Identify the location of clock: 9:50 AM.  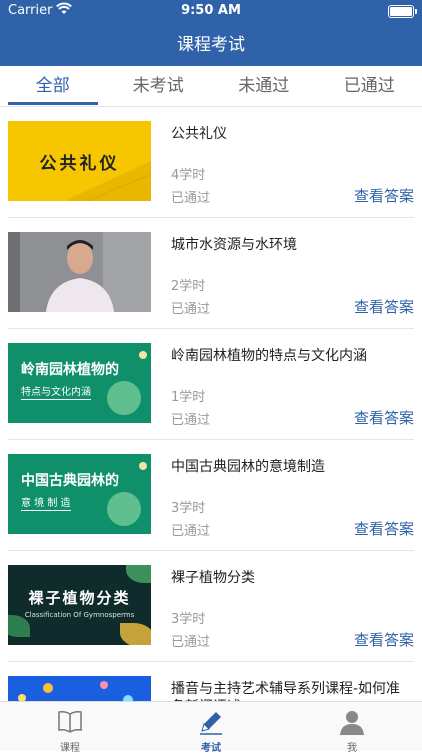
(211, 10).